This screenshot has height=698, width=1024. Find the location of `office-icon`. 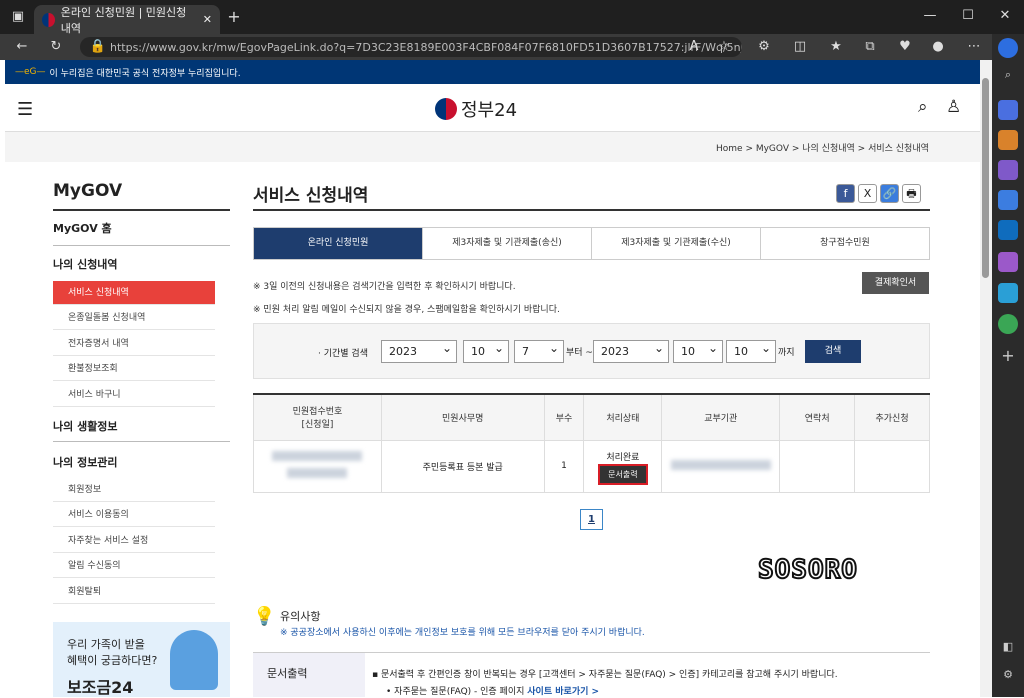

office-icon is located at coordinates (1008, 200).